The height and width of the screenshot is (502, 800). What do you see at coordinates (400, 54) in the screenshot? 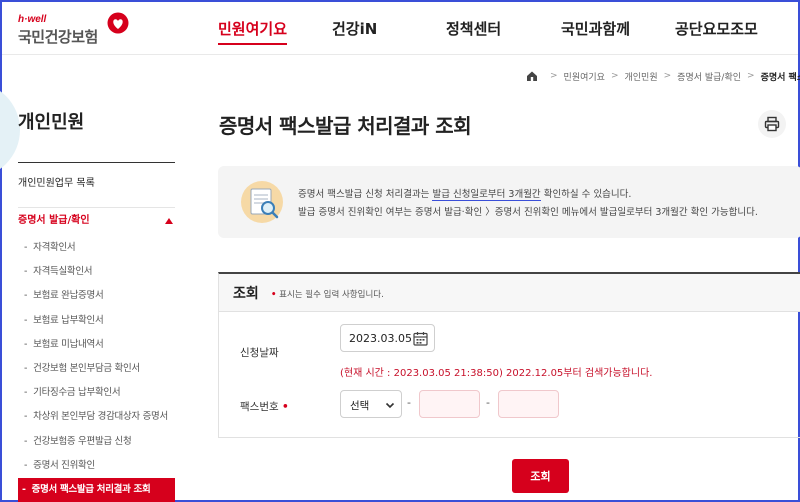
I see `header-divider` at bounding box center [400, 54].